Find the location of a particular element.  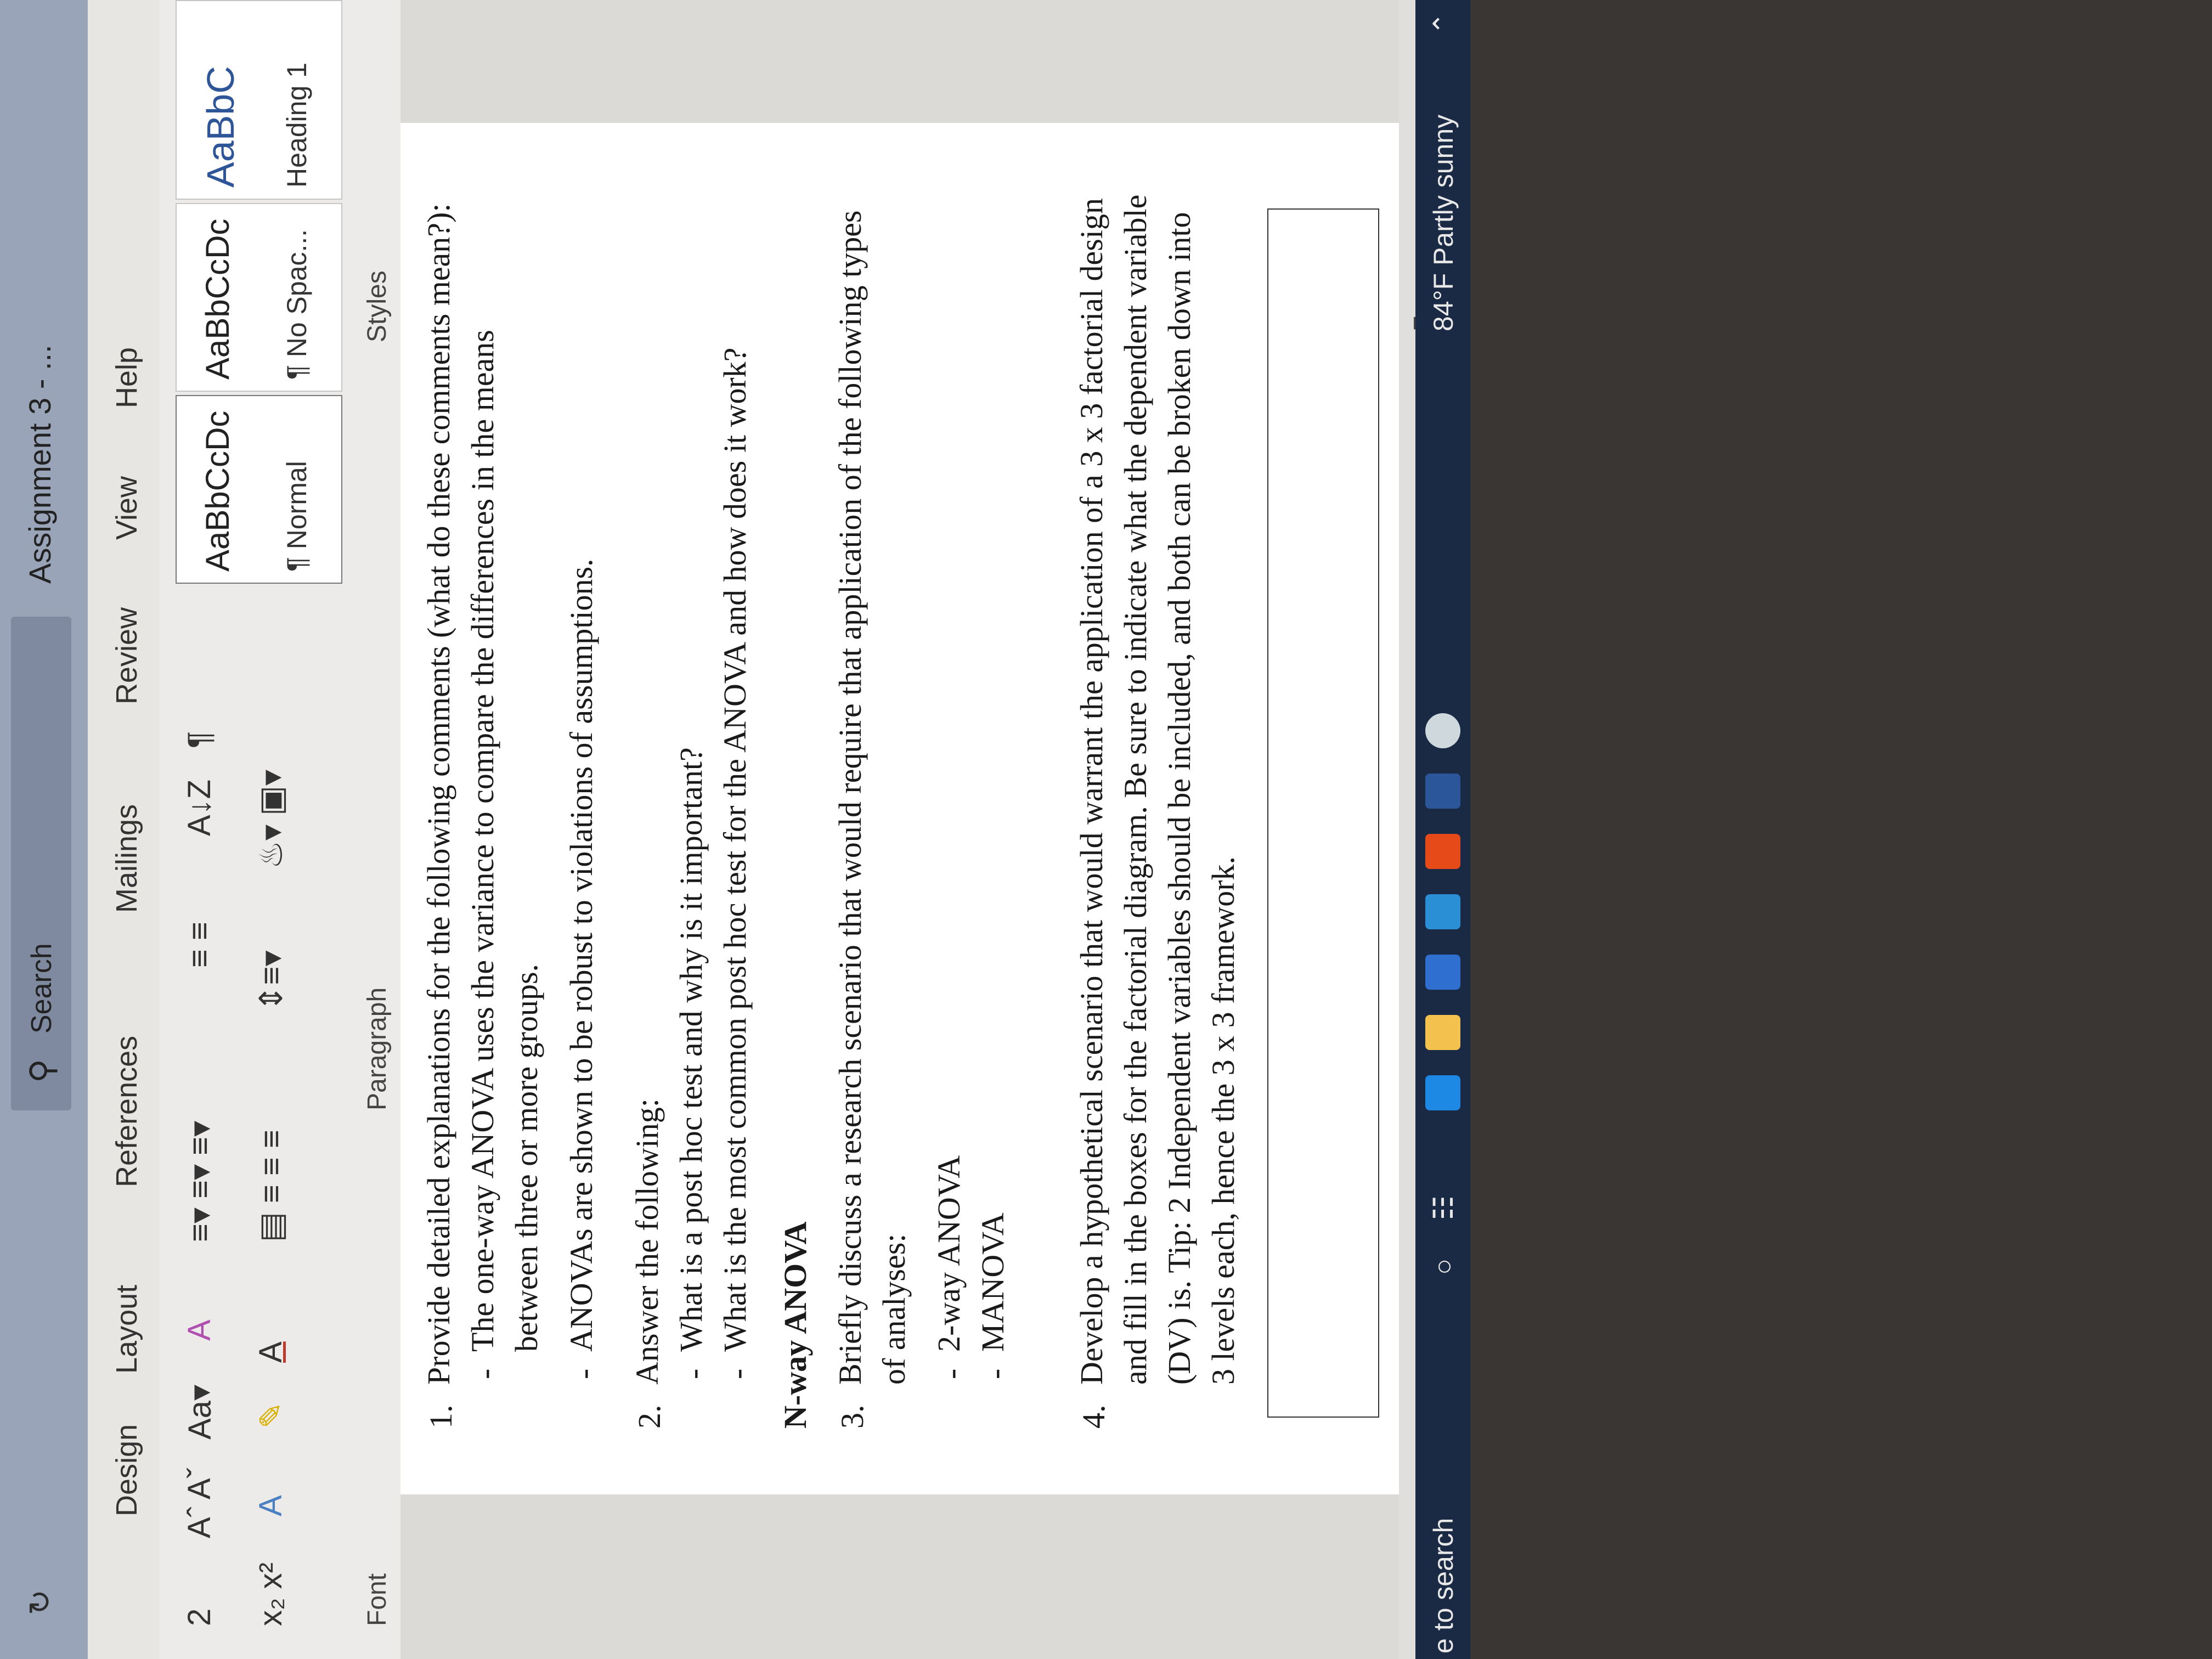

font-color-icon: A is located at coordinates (270, 1352).